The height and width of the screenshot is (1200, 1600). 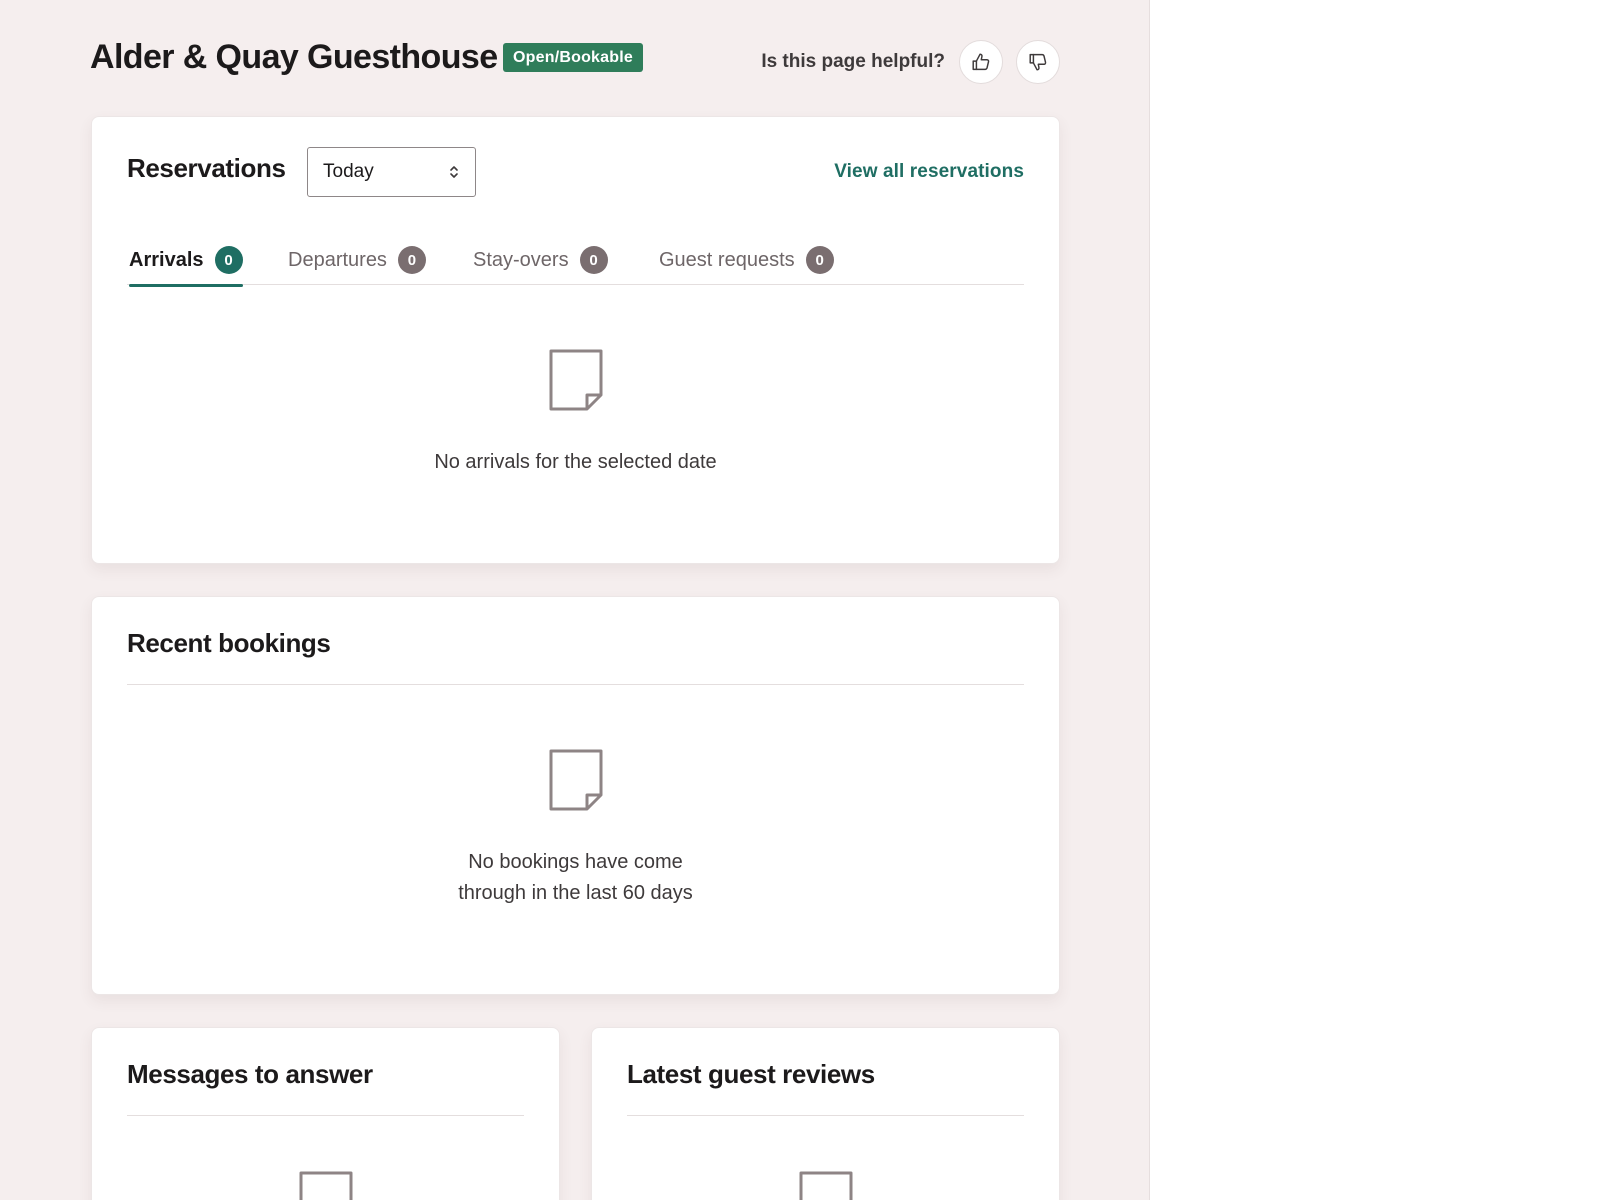 I want to click on bookings-empty-line-2: through in the last 60 days, so click(x=575, y=893).